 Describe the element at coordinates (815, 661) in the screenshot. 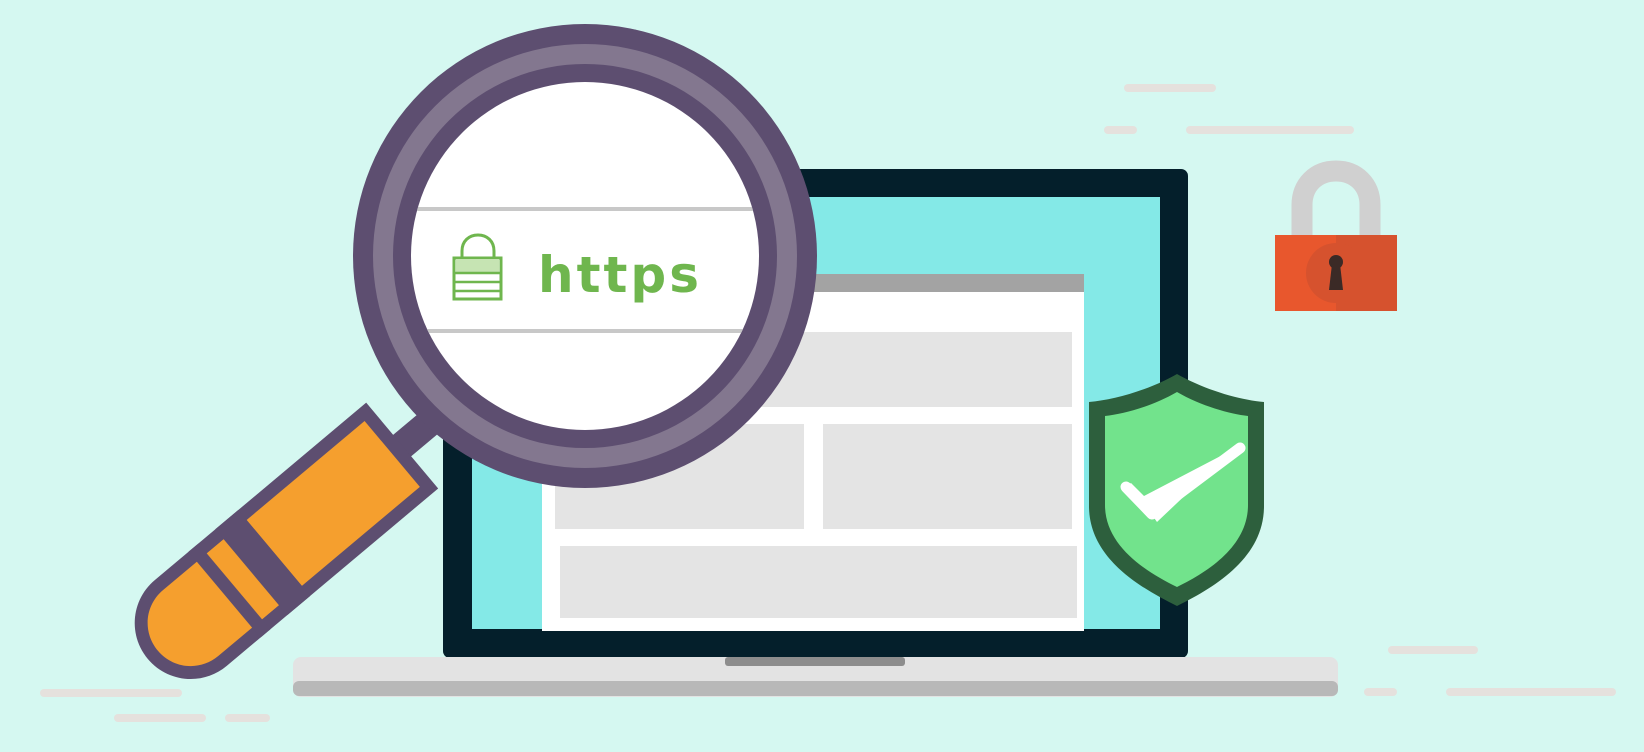

I see `laptop-notch` at that location.